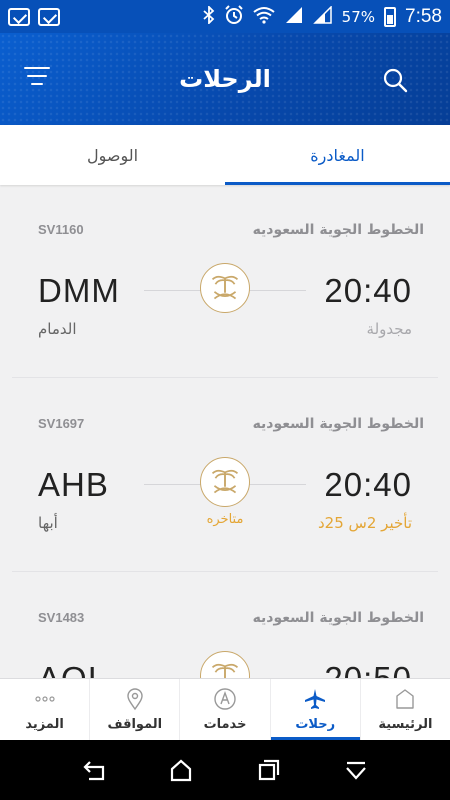 The height and width of the screenshot is (800, 450). What do you see at coordinates (389, 329) in the screenshot?
I see `flight-status: مجدولة` at bounding box center [389, 329].